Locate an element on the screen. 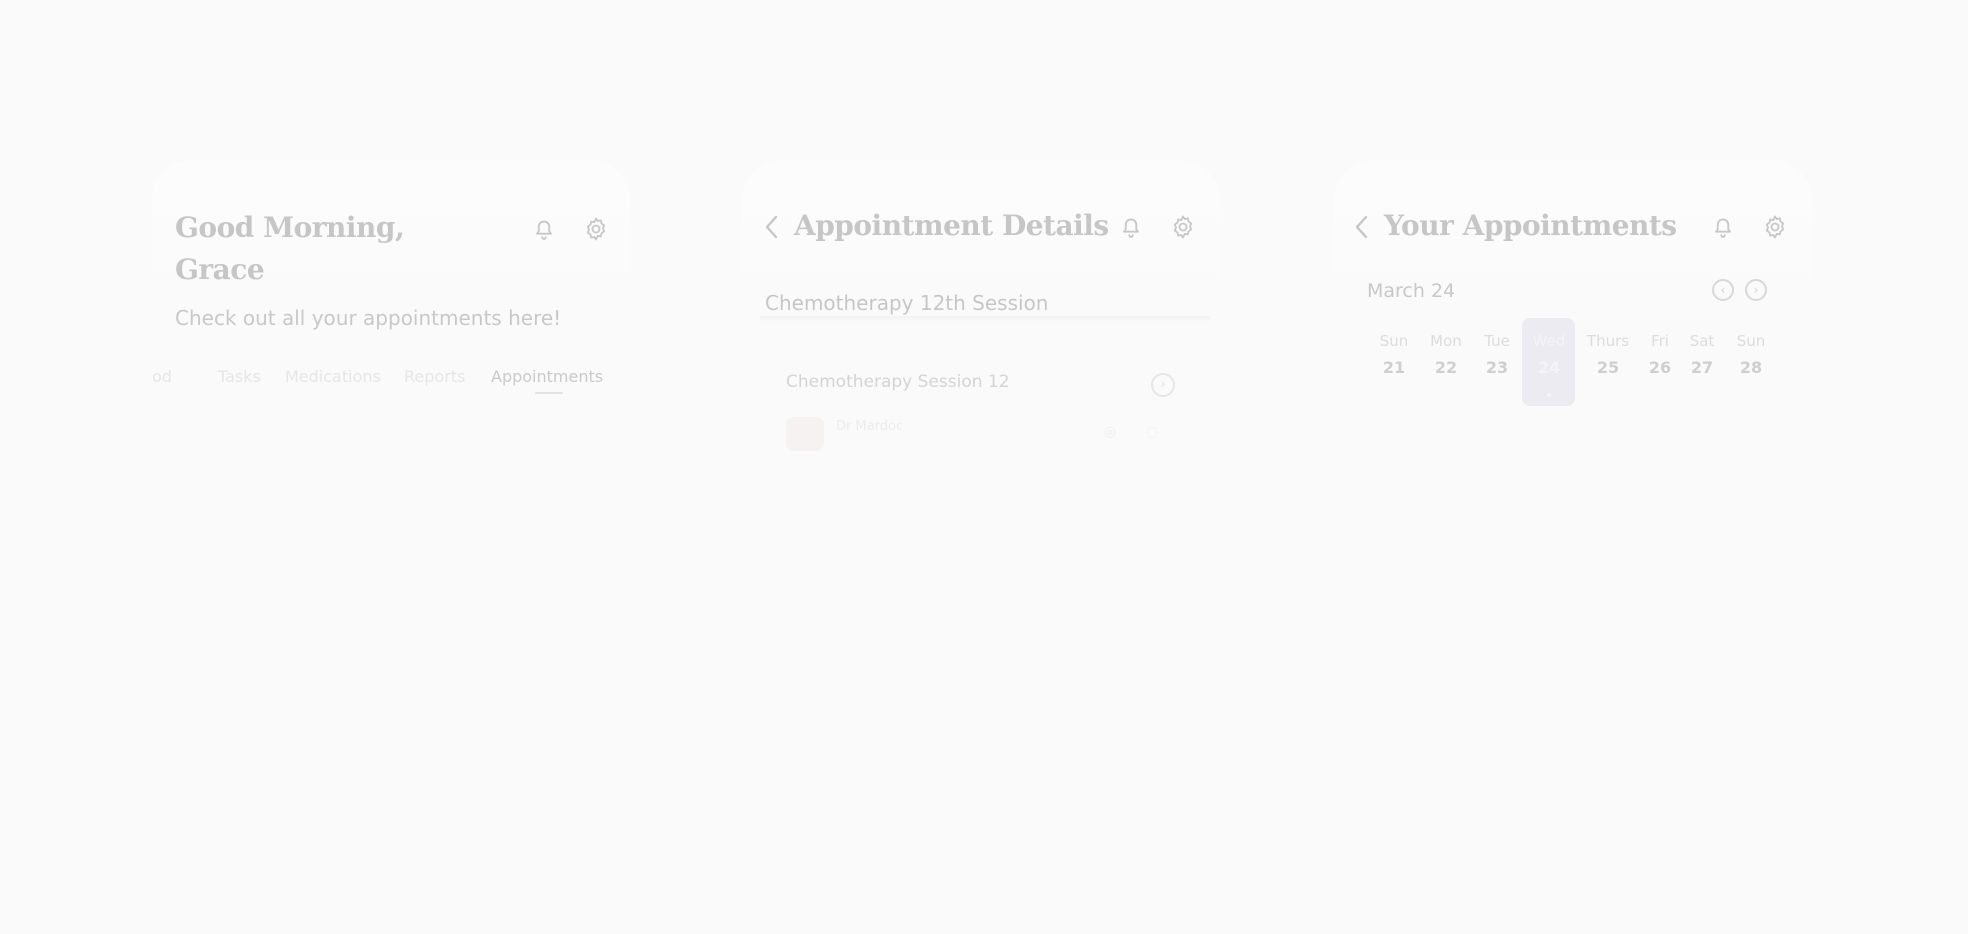 The height and width of the screenshot is (934, 1968). next-week-button: › is located at coordinates (1756, 290).